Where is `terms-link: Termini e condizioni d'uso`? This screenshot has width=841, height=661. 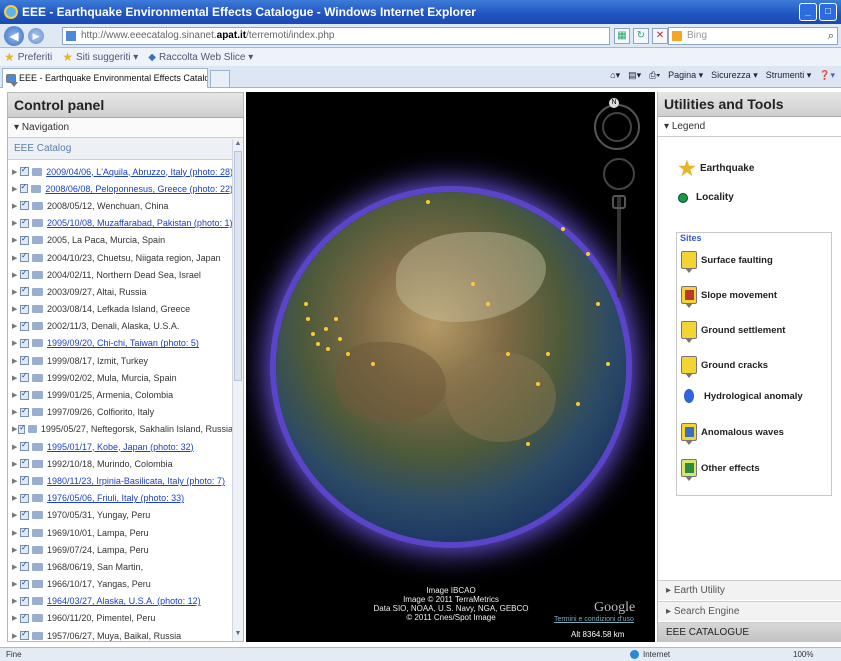
terms-link: Termini e condizioni d'uso is located at coordinates (594, 619).